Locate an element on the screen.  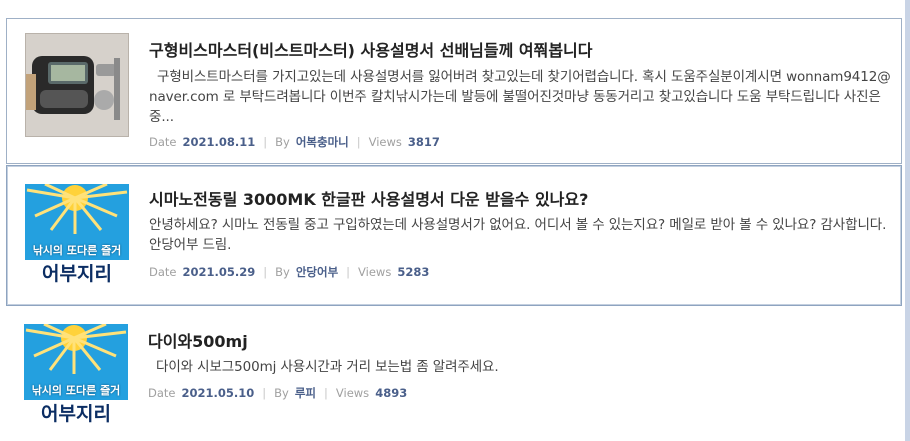
post-date: 2021.05.10 is located at coordinates (218, 393).